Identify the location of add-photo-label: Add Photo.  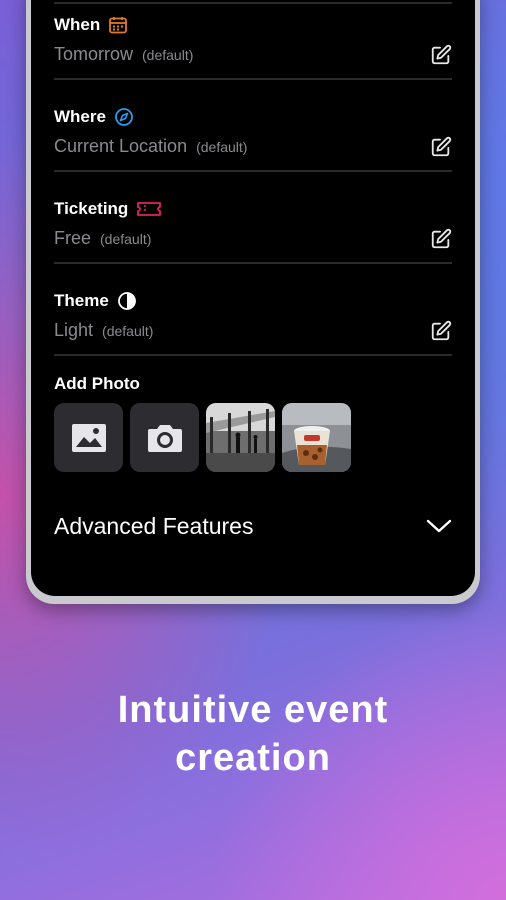
(97, 383).